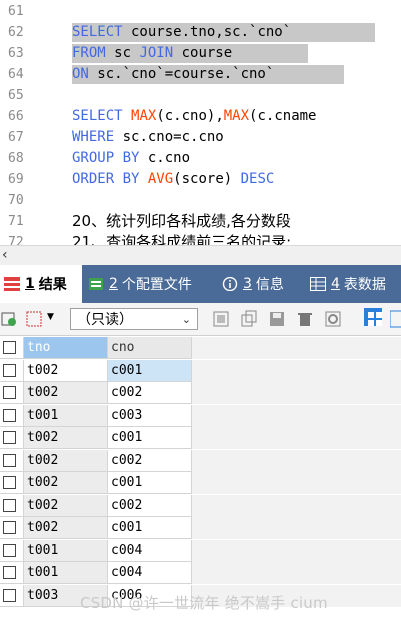 This screenshot has height=618, width=401. What do you see at coordinates (200, 200) in the screenshot?
I see `editor-line: 70` at bounding box center [200, 200].